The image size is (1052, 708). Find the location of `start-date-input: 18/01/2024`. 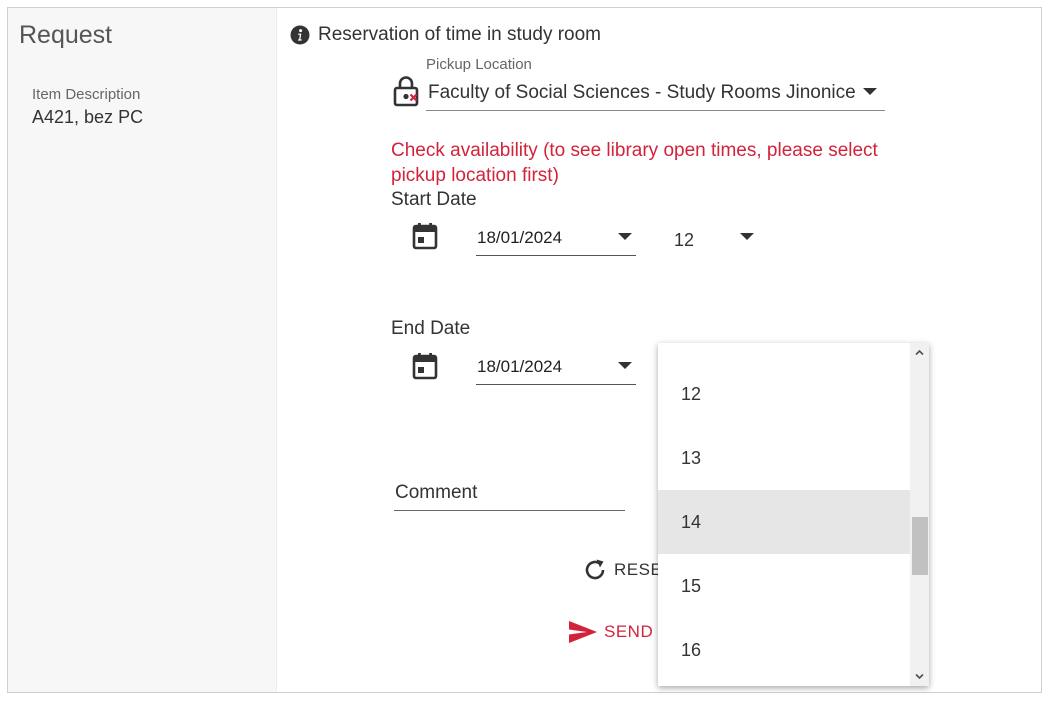

start-date-input: 18/01/2024 is located at coordinates (556, 239).